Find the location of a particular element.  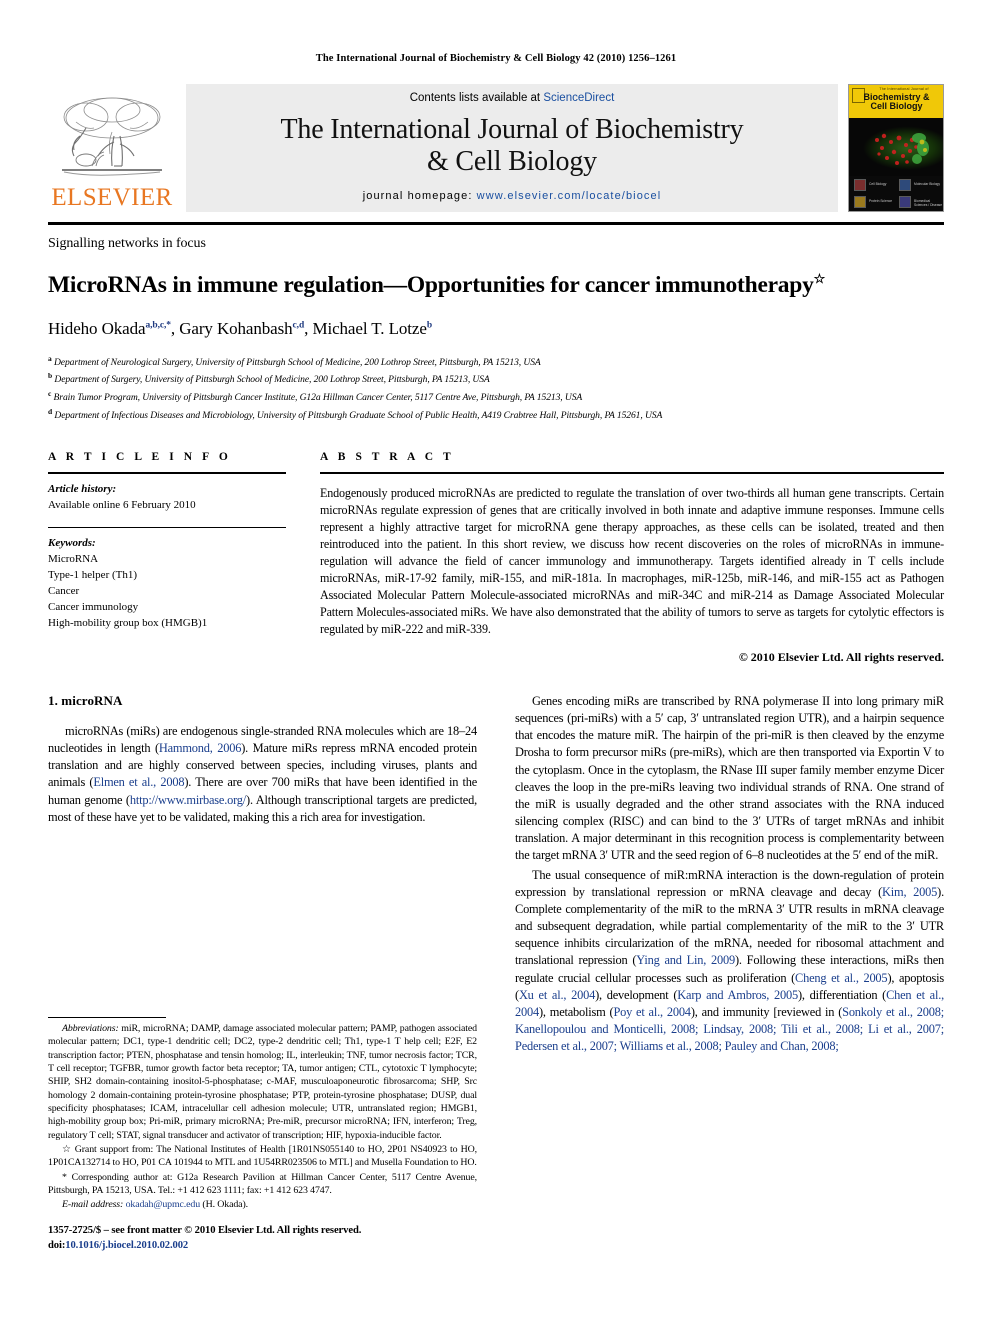

para-text: ), development ( is located at coordinates (636, 994).